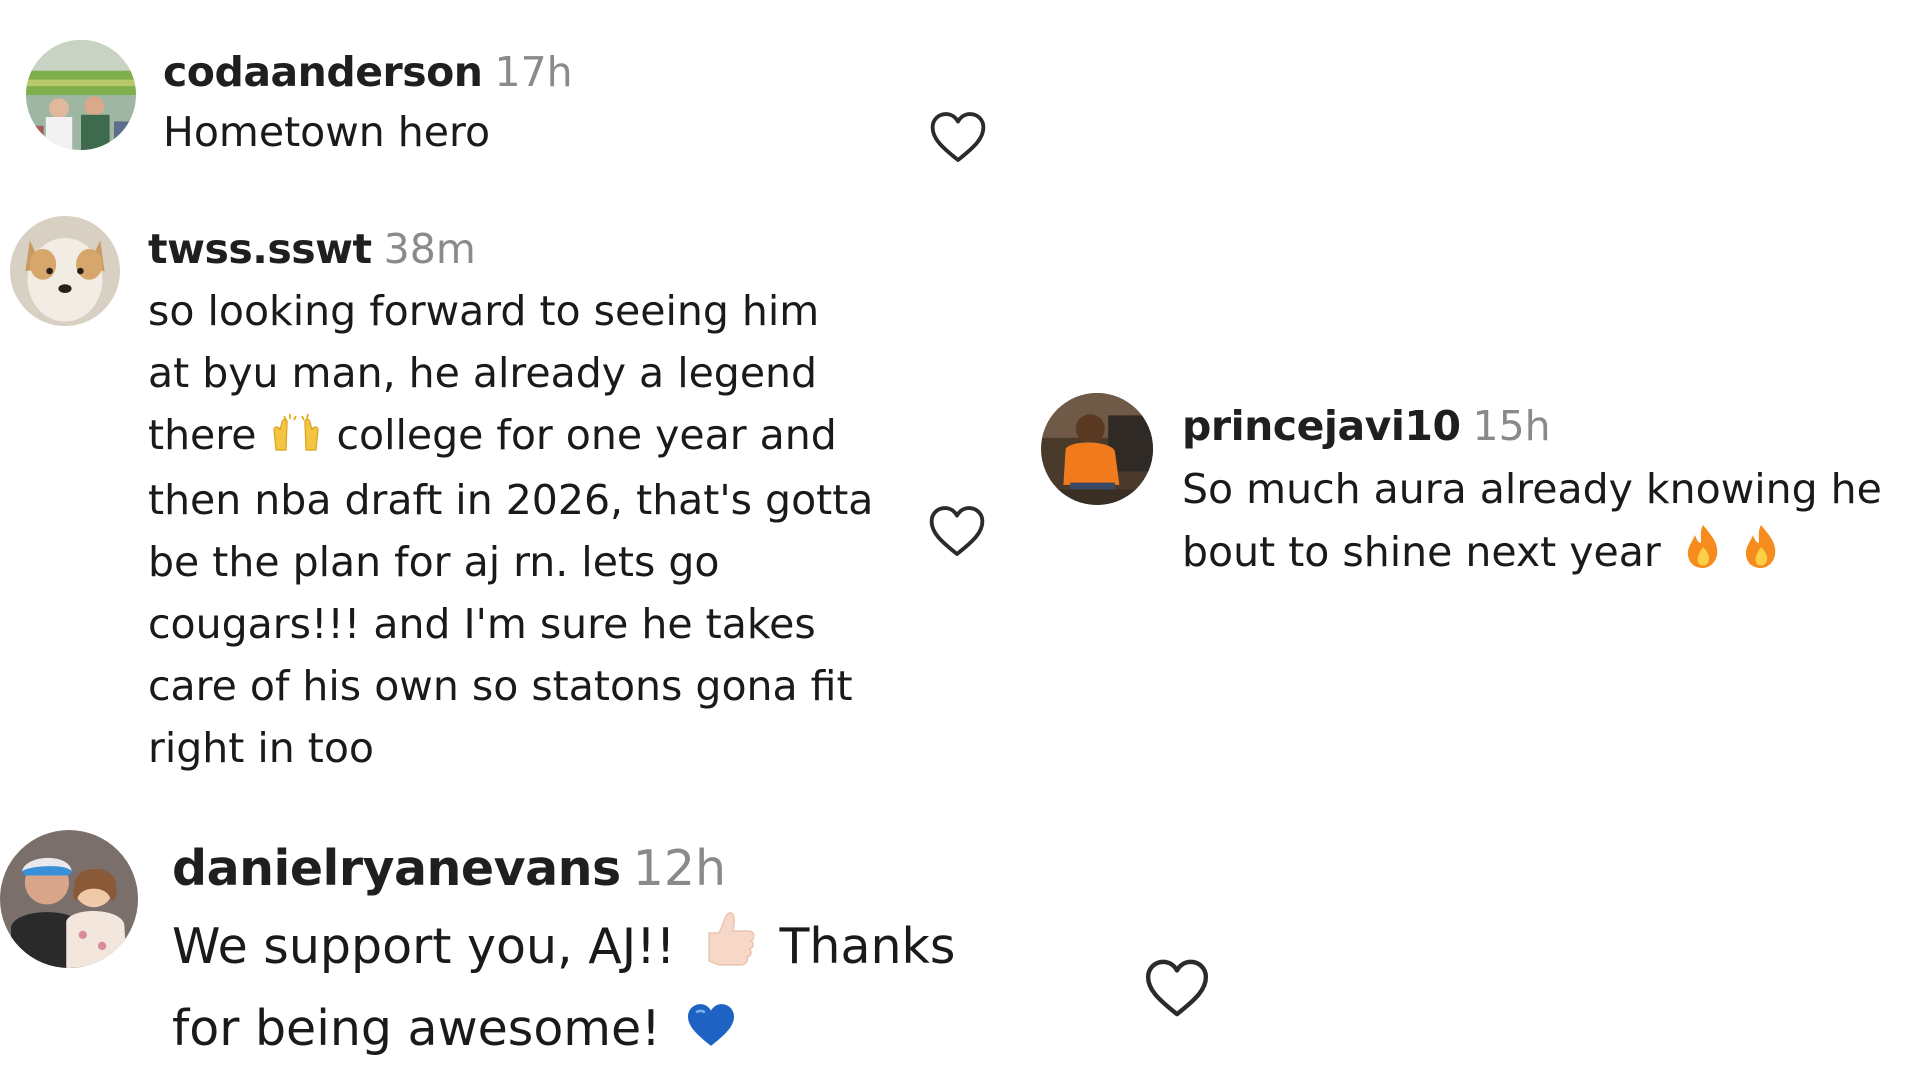  Describe the element at coordinates (396, 868) in the screenshot. I see `username-link: danielryanevans` at that location.